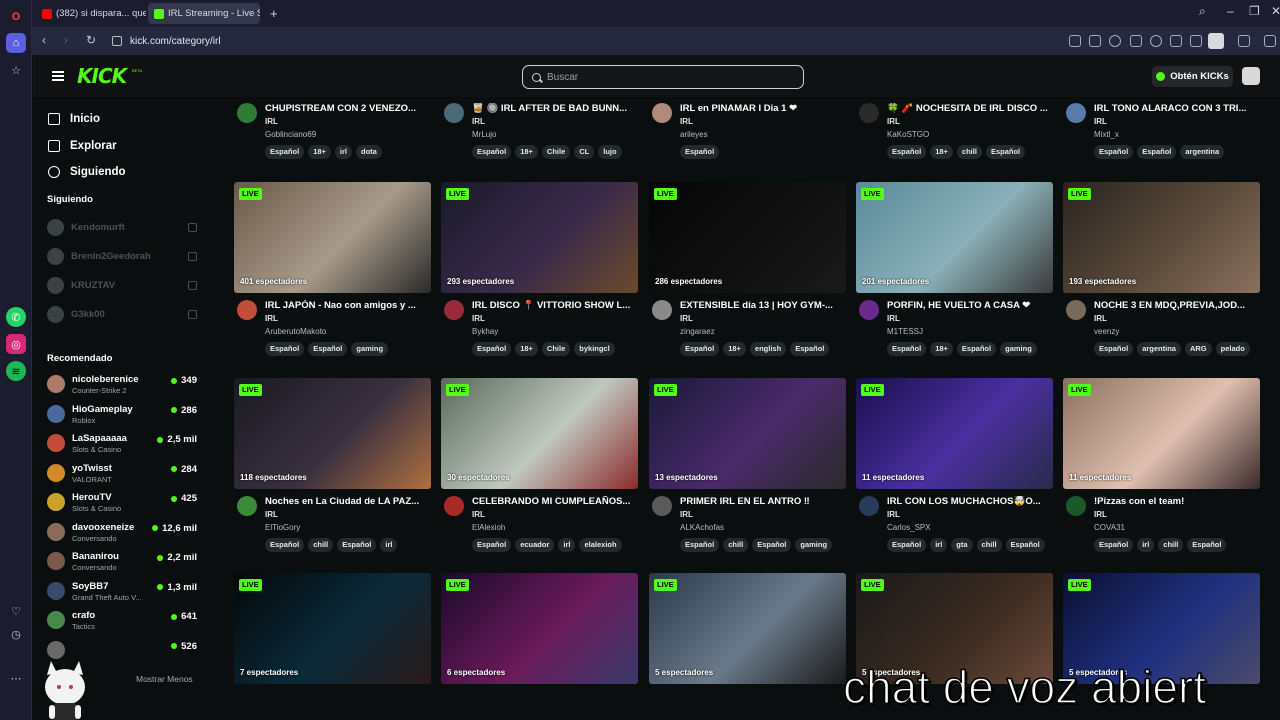 The image size is (1280, 720). I want to click on stream-title: PRIMER IRL EN EL ANTRO ‼, so click(763, 501).